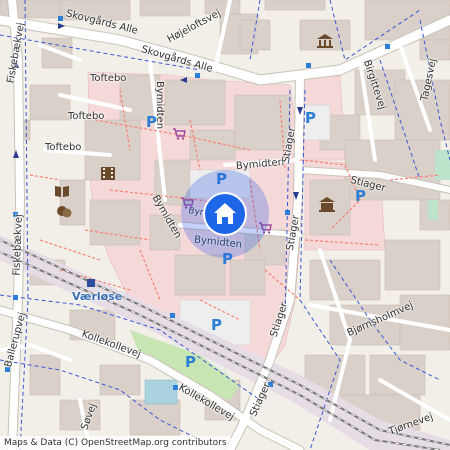 This screenshot has width=450, height=450. Describe the element at coordinates (18, 245) in the screenshot. I see `label-fiskebaekvej-2: Fiskebækvej` at that location.